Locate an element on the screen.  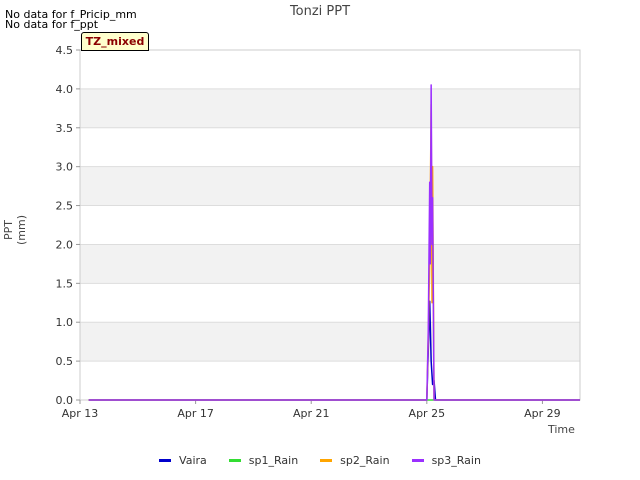
y-tick-label: 0.5 is located at coordinates (65, 361).